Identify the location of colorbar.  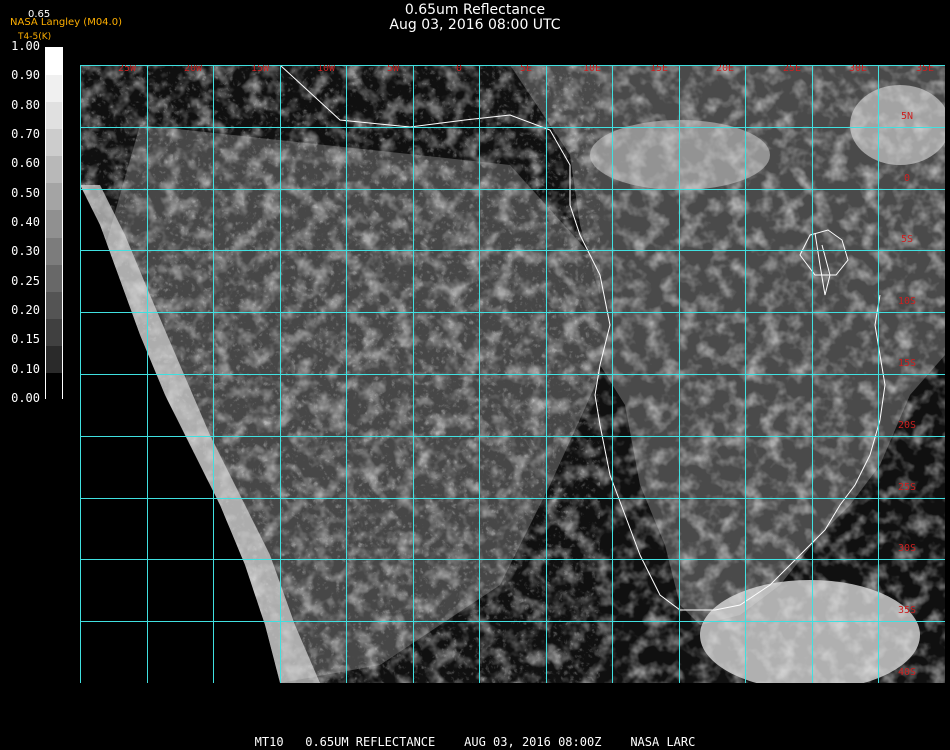
(54, 224).